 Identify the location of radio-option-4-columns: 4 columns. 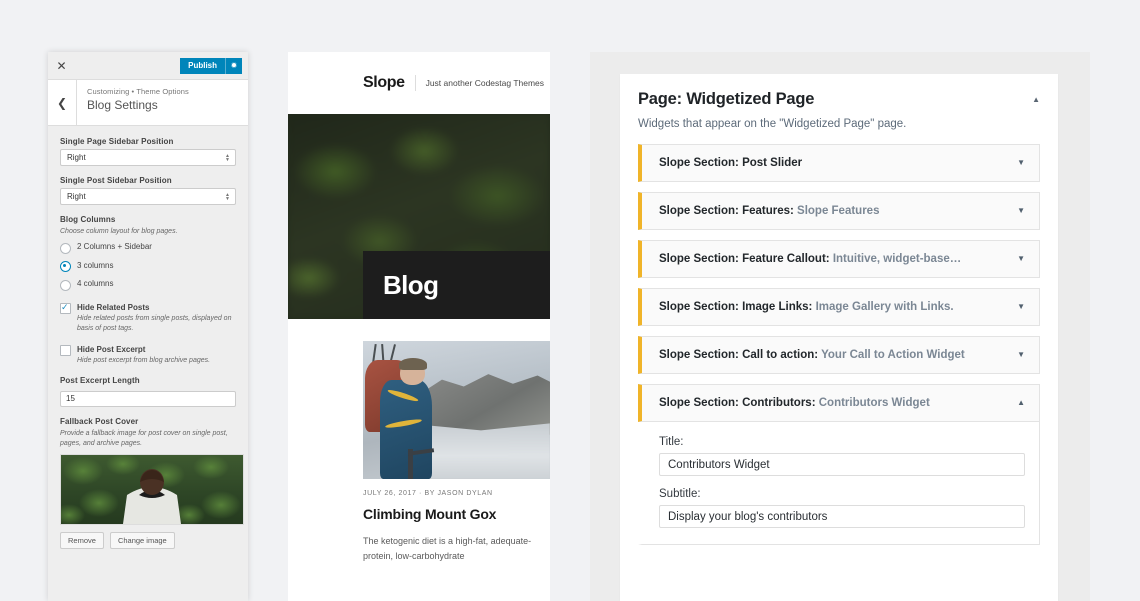
(148, 285).